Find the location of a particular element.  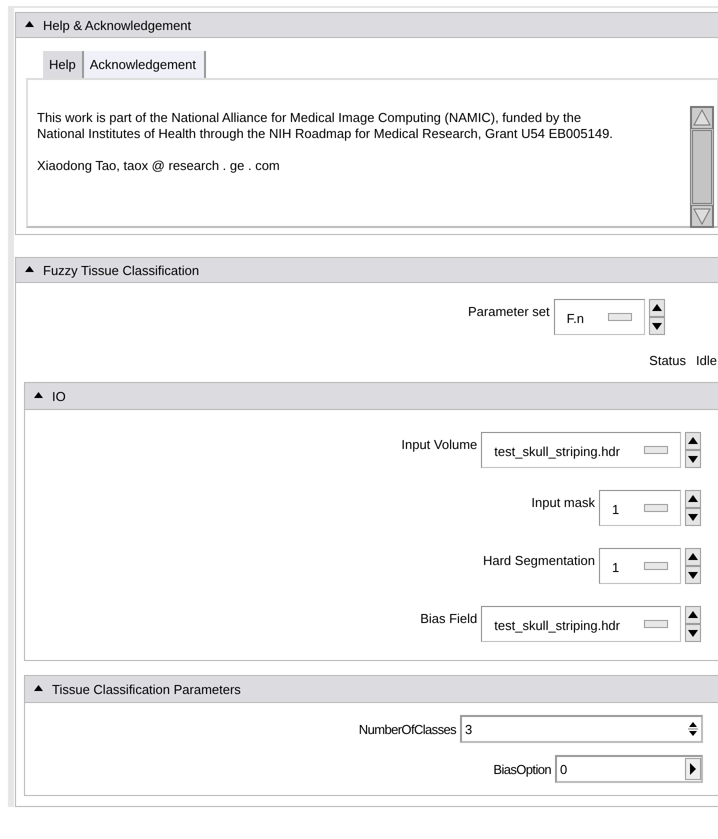

status-value: Idle is located at coordinates (706, 360).